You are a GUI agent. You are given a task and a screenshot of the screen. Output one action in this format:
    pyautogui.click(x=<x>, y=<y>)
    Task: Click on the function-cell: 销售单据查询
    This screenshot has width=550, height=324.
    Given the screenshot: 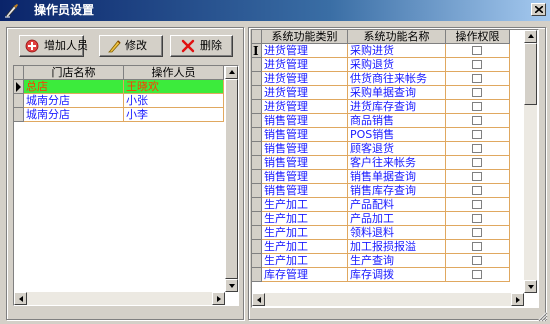 What is the action you would take?
    pyautogui.click(x=397, y=177)
    